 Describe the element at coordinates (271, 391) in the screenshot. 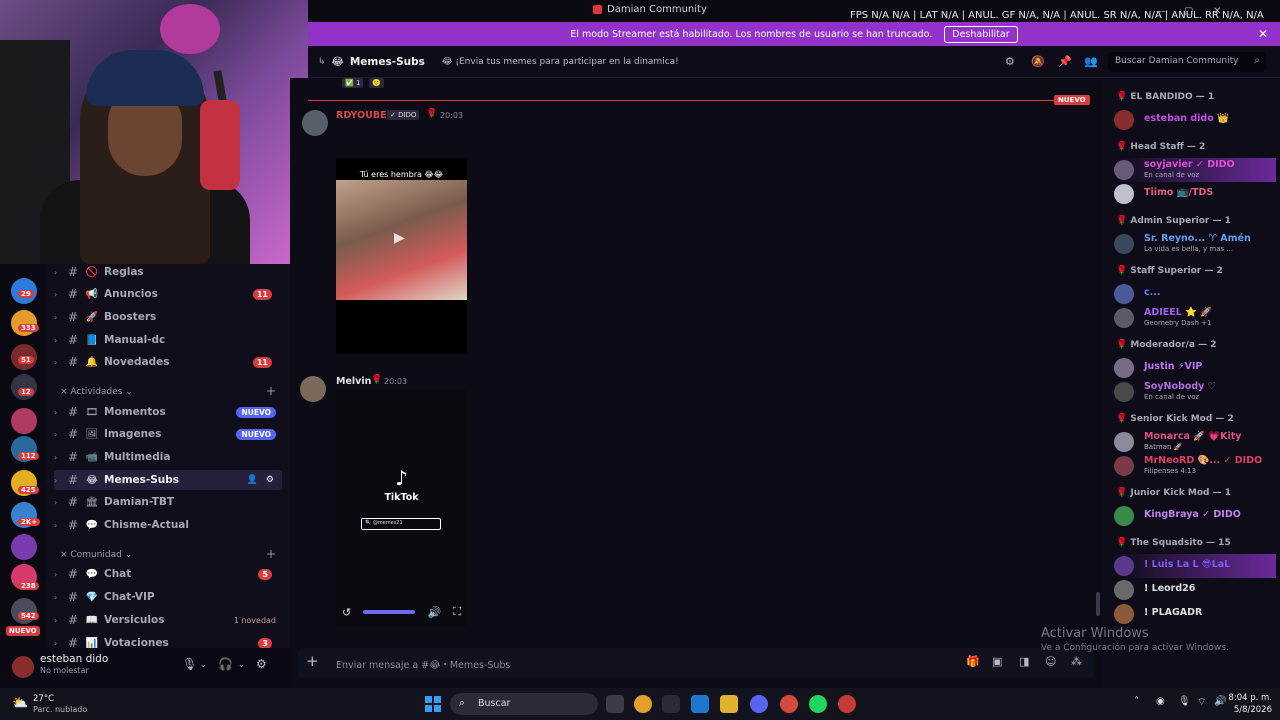

I see `add-channel-actividades-icon: +` at that location.